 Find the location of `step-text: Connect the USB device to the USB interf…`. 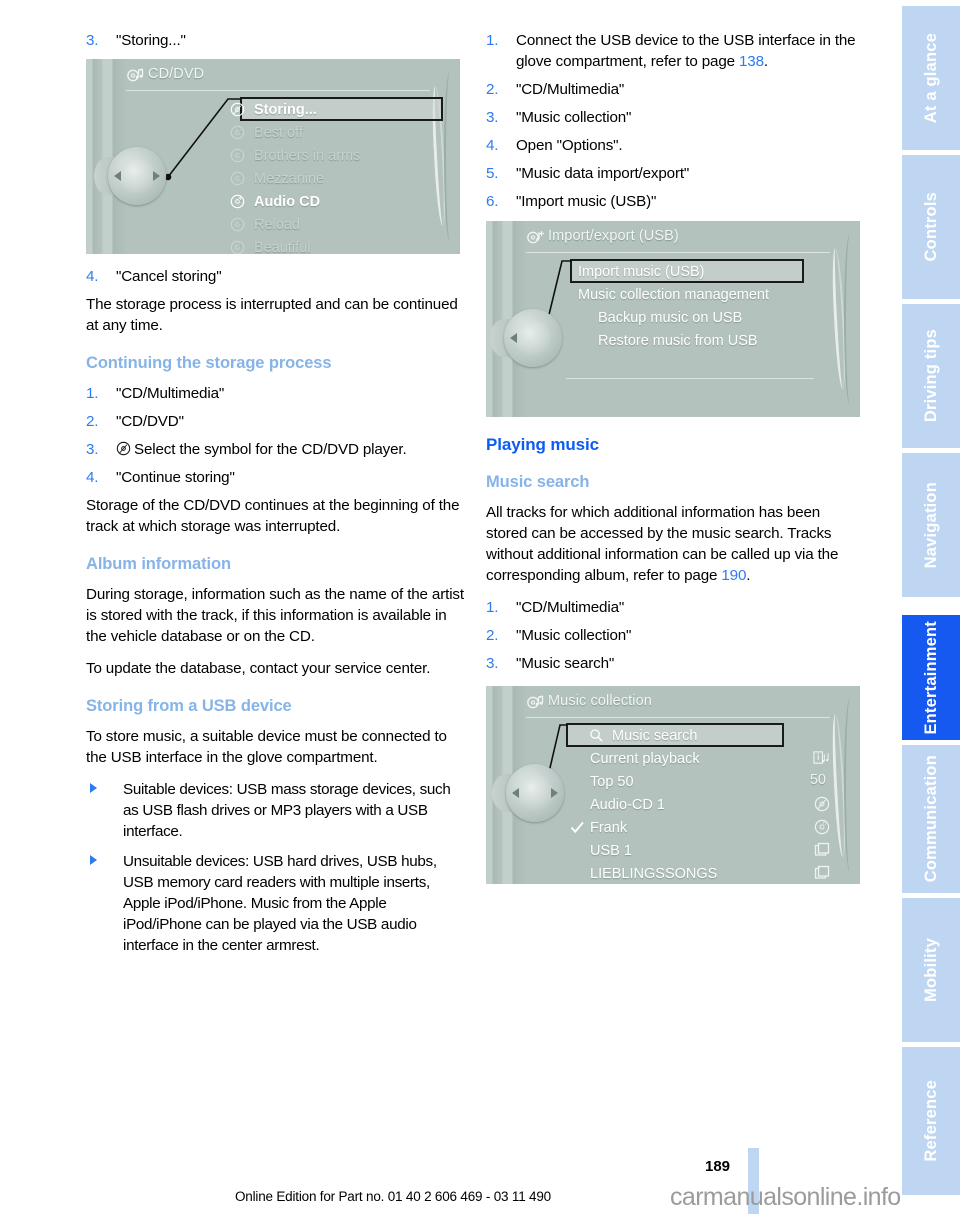

step-text: Connect the USB device to the USB interf… is located at coordinates (686, 51).